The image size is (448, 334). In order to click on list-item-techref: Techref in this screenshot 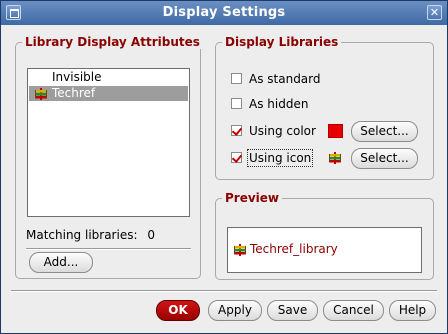, I will do `click(108, 93)`.